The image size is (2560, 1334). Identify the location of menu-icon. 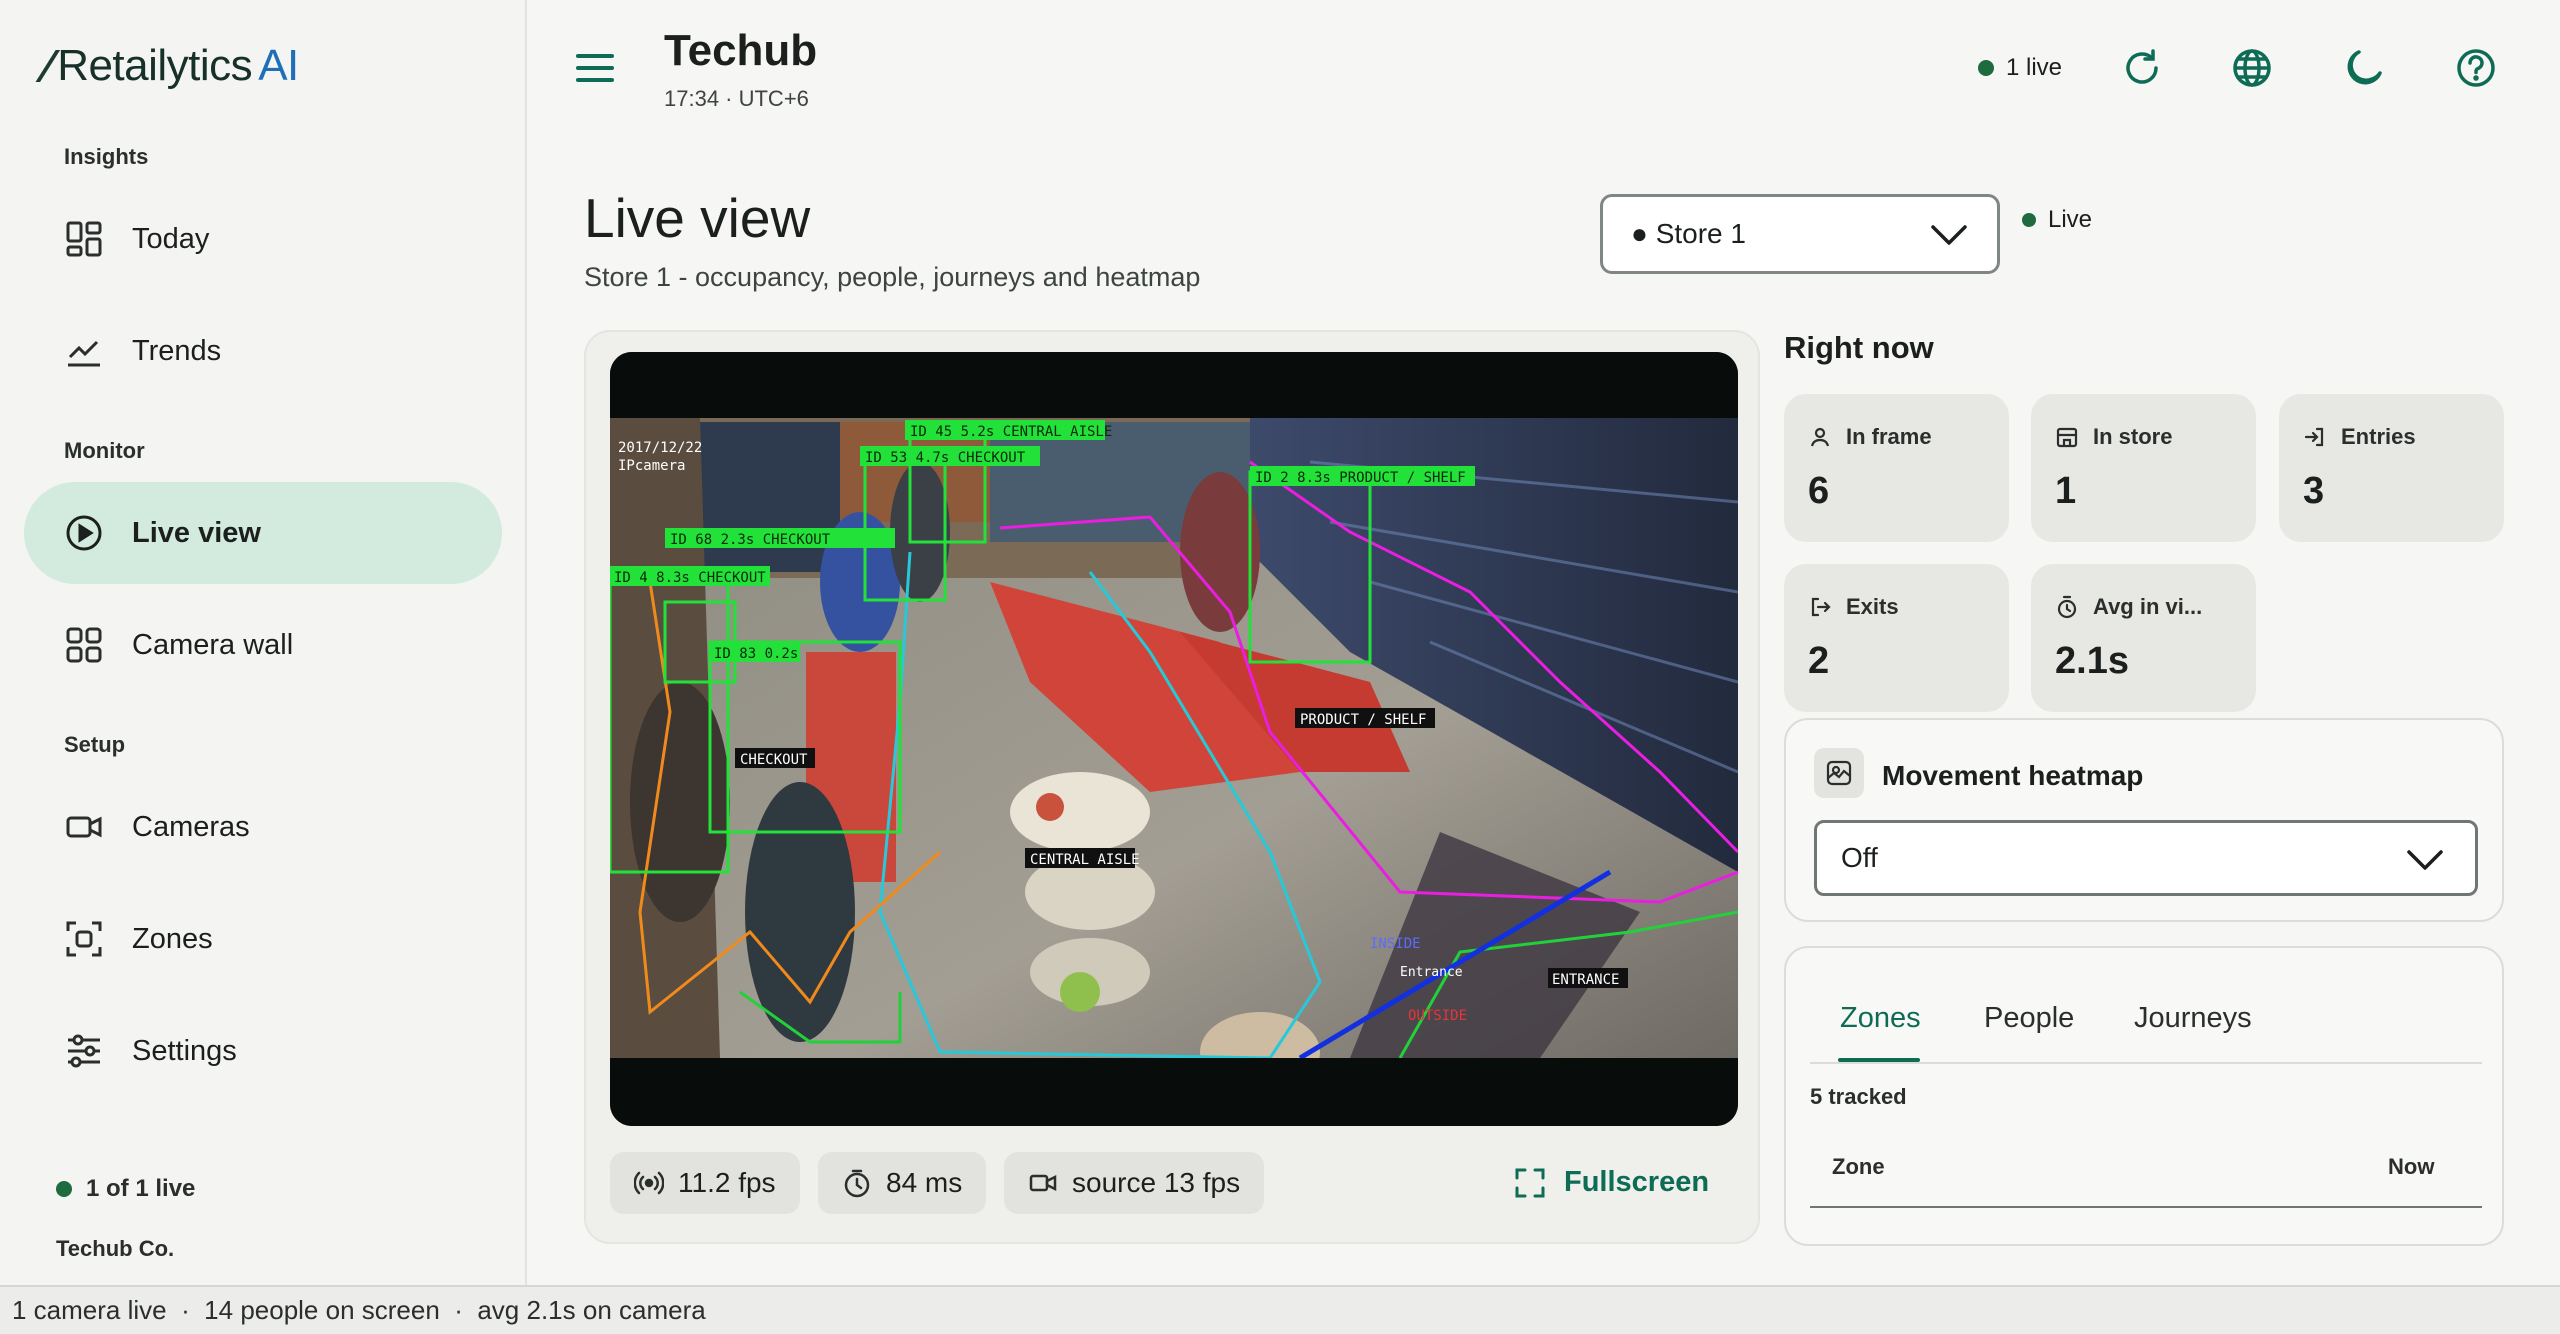
(595, 68).